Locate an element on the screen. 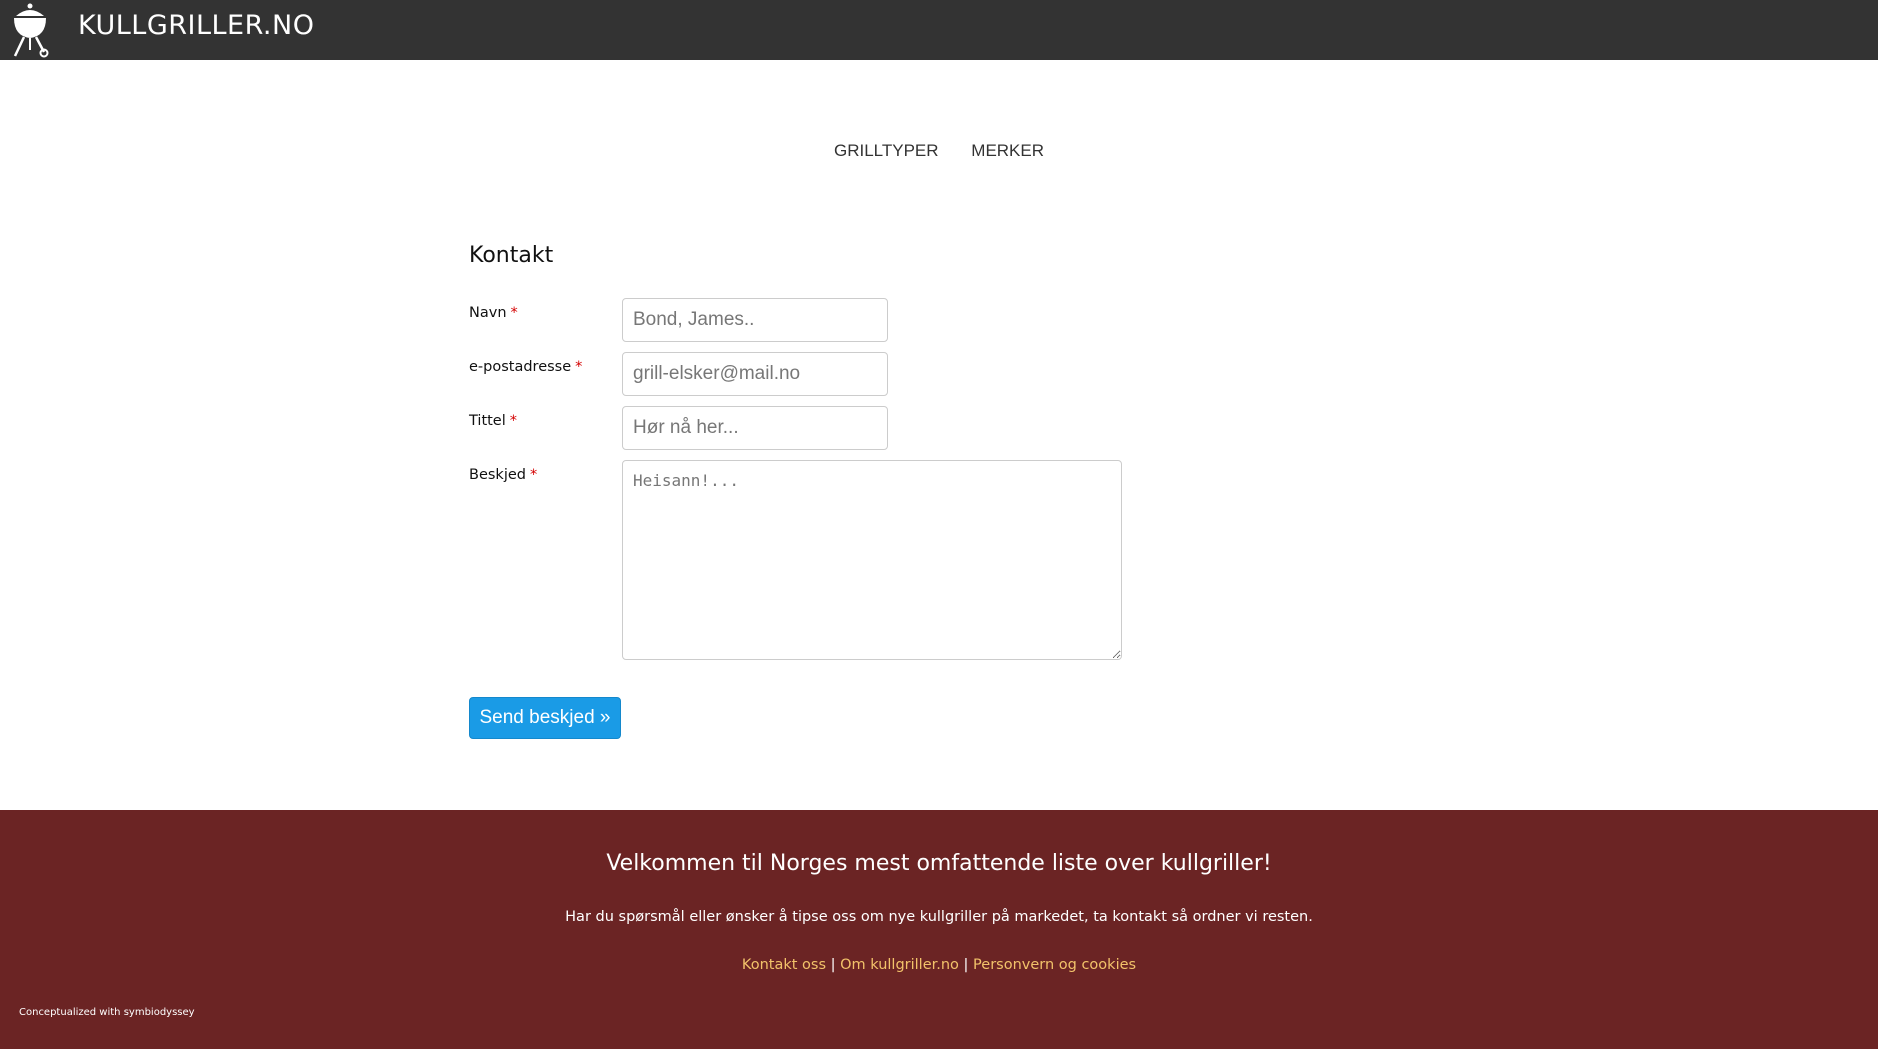 The height and width of the screenshot is (1049, 1878). footer-link-privacy: Personvern og cookies is located at coordinates (1054, 965).